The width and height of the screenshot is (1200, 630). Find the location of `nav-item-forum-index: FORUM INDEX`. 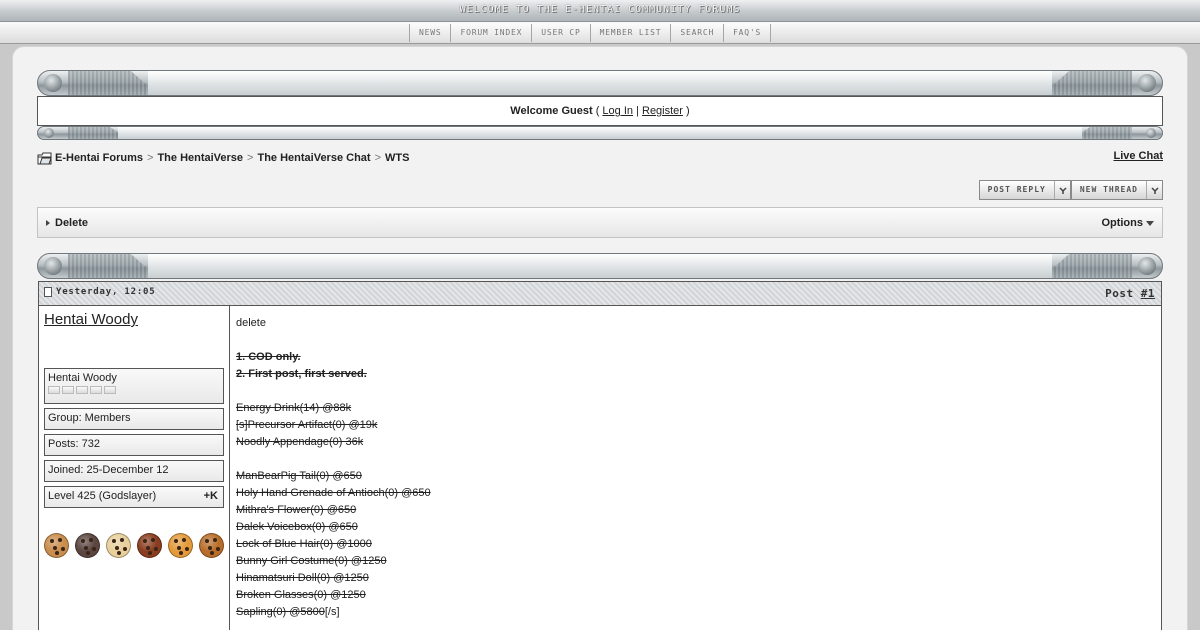

nav-item-forum-index: FORUM INDEX is located at coordinates (492, 33).